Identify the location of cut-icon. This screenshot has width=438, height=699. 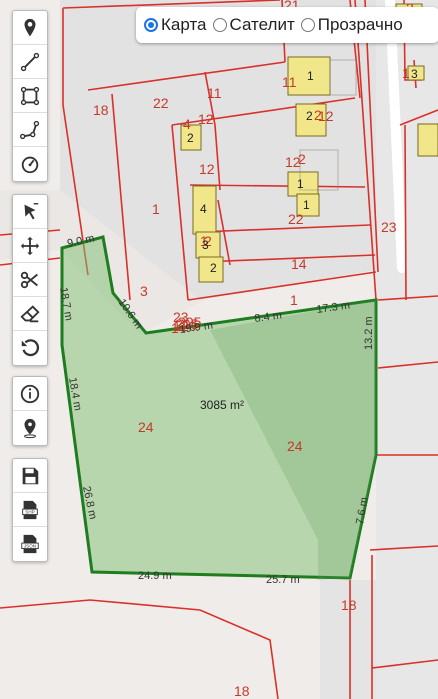
(30, 280).